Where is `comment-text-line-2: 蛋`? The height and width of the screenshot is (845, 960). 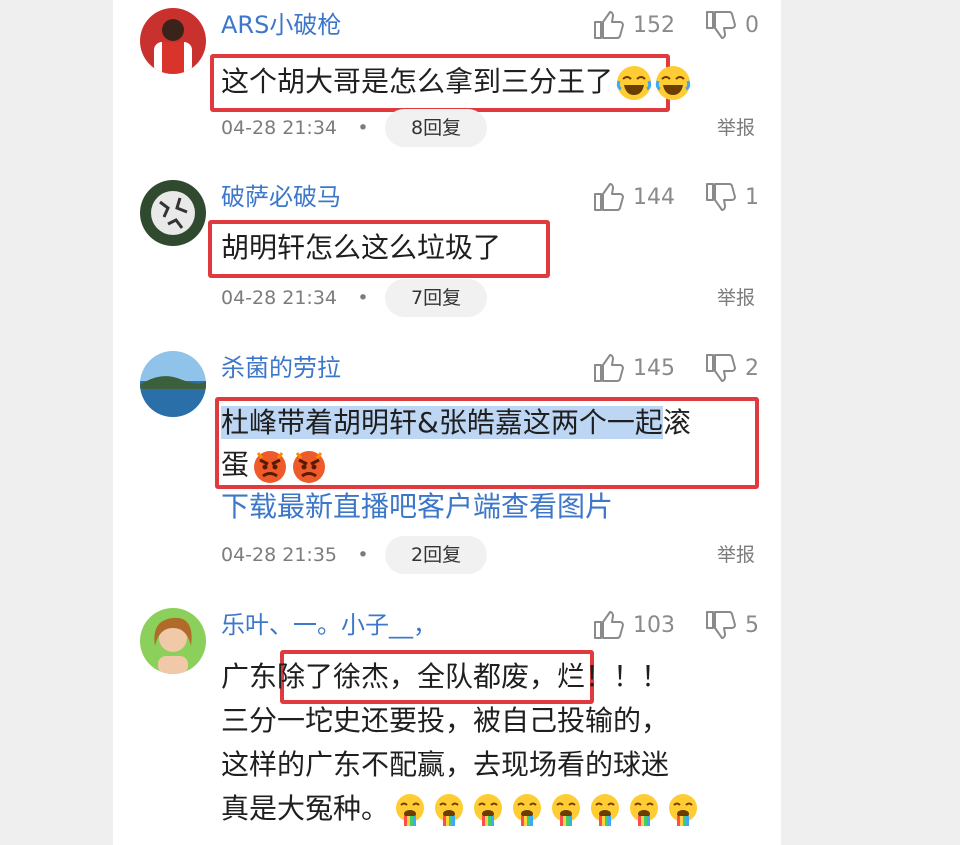 comment-text-line-2: 蛋 is located at coordinates (274, 465).